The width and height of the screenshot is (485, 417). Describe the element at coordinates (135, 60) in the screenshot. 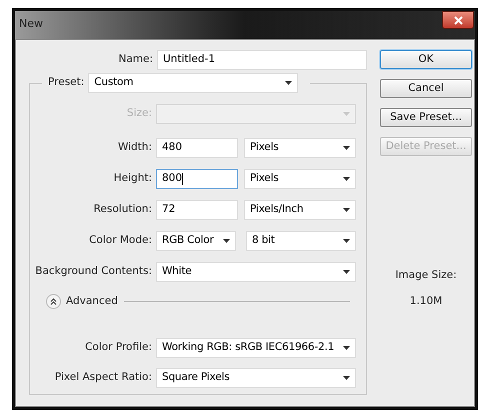

I see `field-label: Name:` at that location.